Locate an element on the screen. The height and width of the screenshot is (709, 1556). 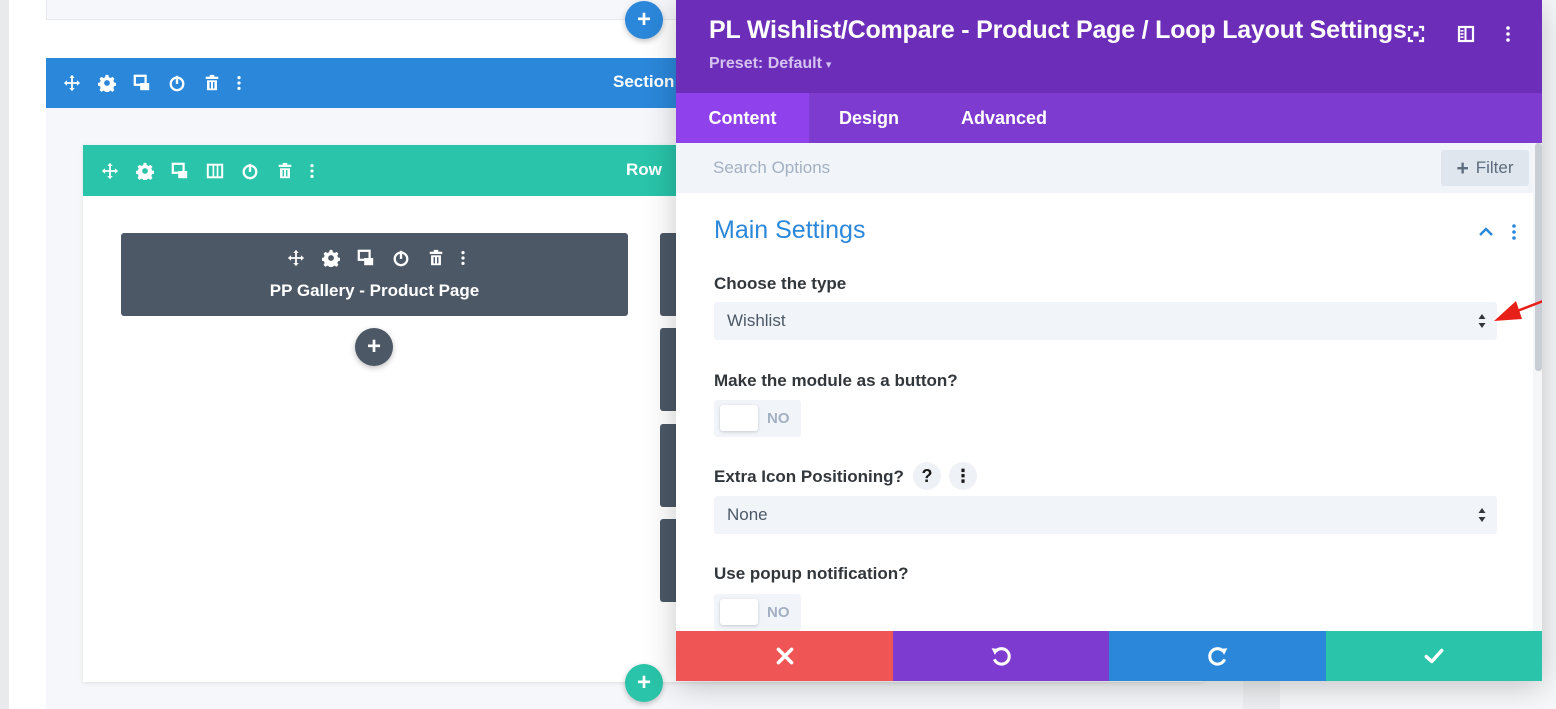
redo-icon is located at coordinates (1218, 656).